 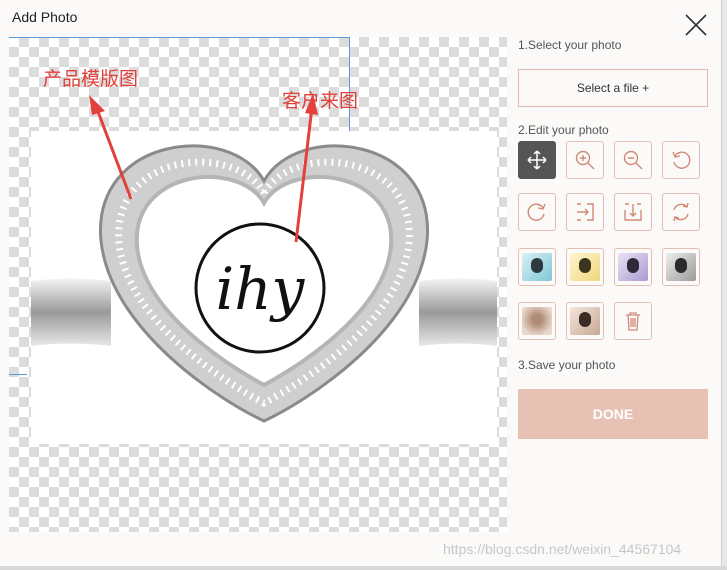 I want to click on rotate-left-icon, so click(x=681, y=160).